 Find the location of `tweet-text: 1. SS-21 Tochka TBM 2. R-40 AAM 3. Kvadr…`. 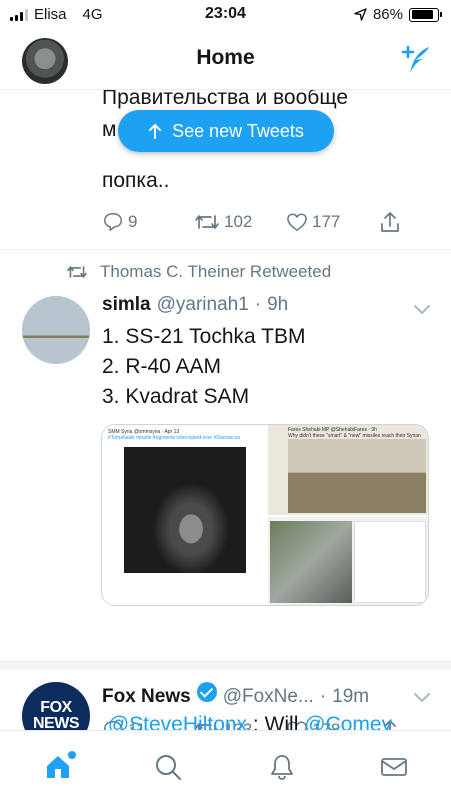

tweet-text: 1. SS-21 Tochka TBM 2. R-40 AAM 3. Kvadr… is located at coordinates (204, 367).